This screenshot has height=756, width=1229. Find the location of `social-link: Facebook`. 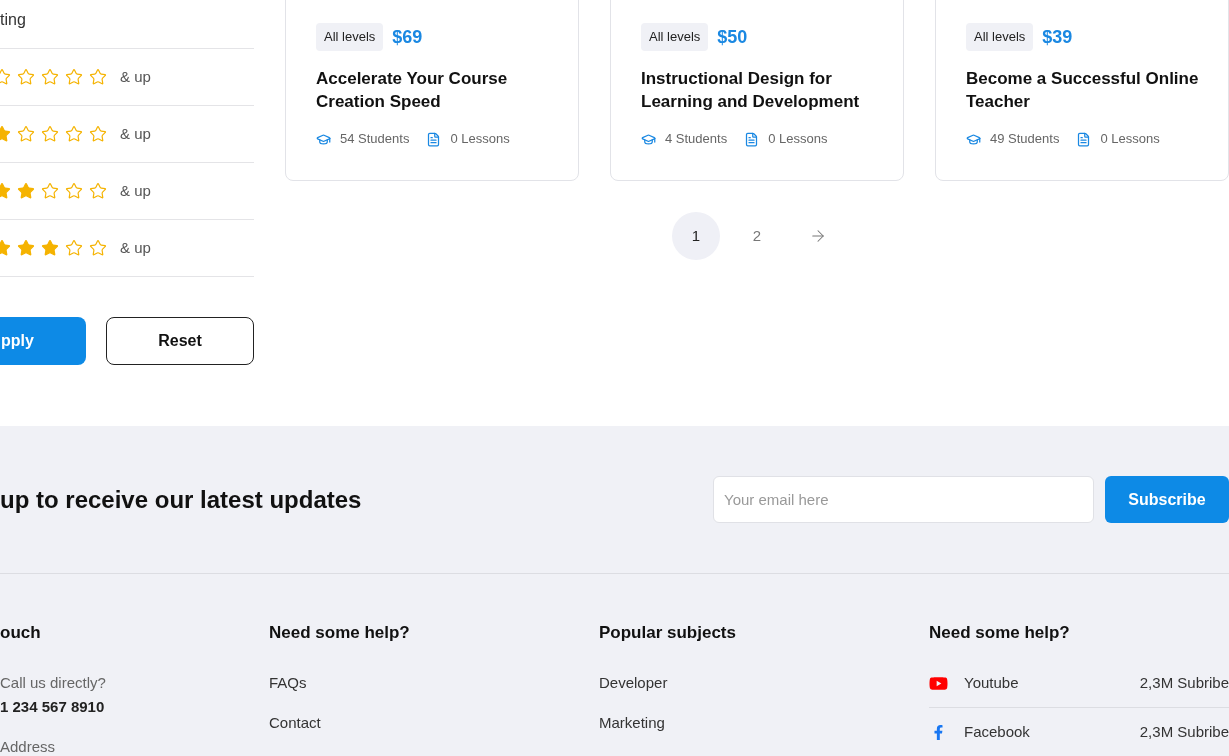

social-link: Facebook is located at coordinates (997, 732).